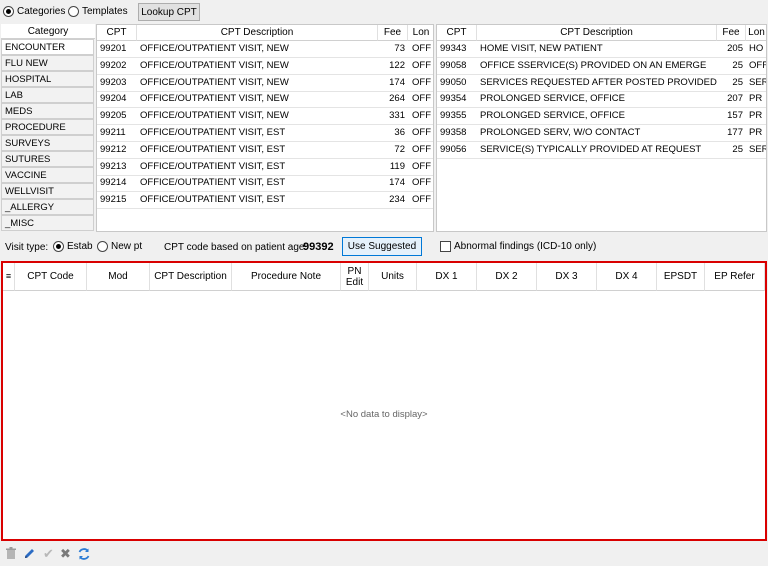  Describe the element at coordinates (73, 246) in the screenshot. I see `estab-radio: Estab` at that location.